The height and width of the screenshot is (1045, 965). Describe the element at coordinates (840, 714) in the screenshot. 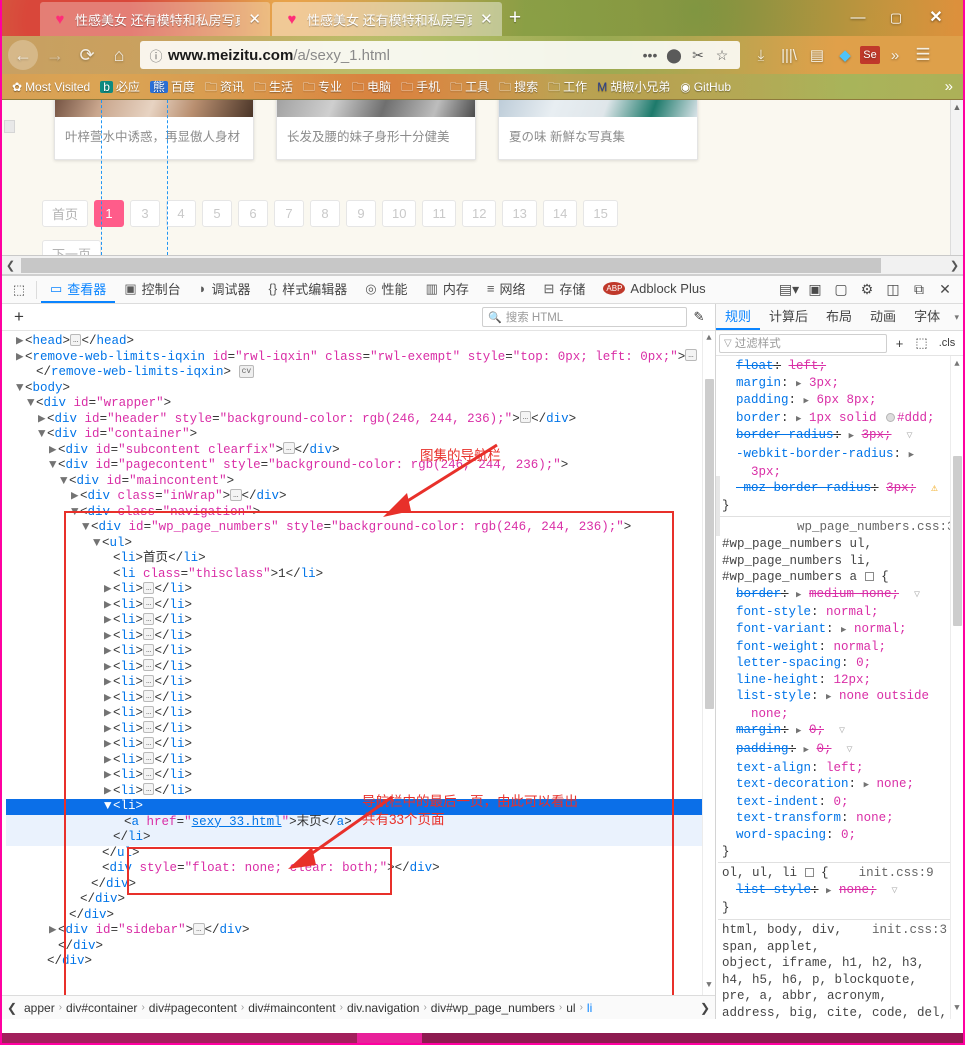

I see `css-rule-line: none;` at that location.